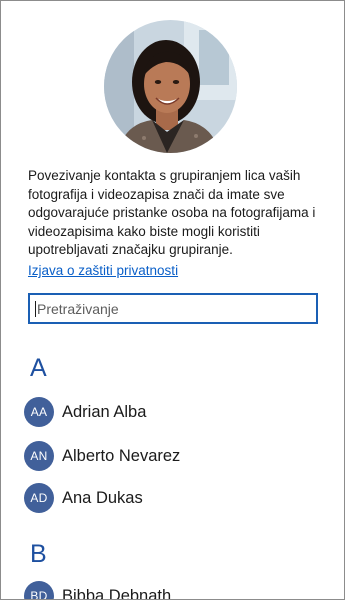 The width and height of the screenshot is (345, 600). I want to click on contact-avatar: BD, so click(39, 590).